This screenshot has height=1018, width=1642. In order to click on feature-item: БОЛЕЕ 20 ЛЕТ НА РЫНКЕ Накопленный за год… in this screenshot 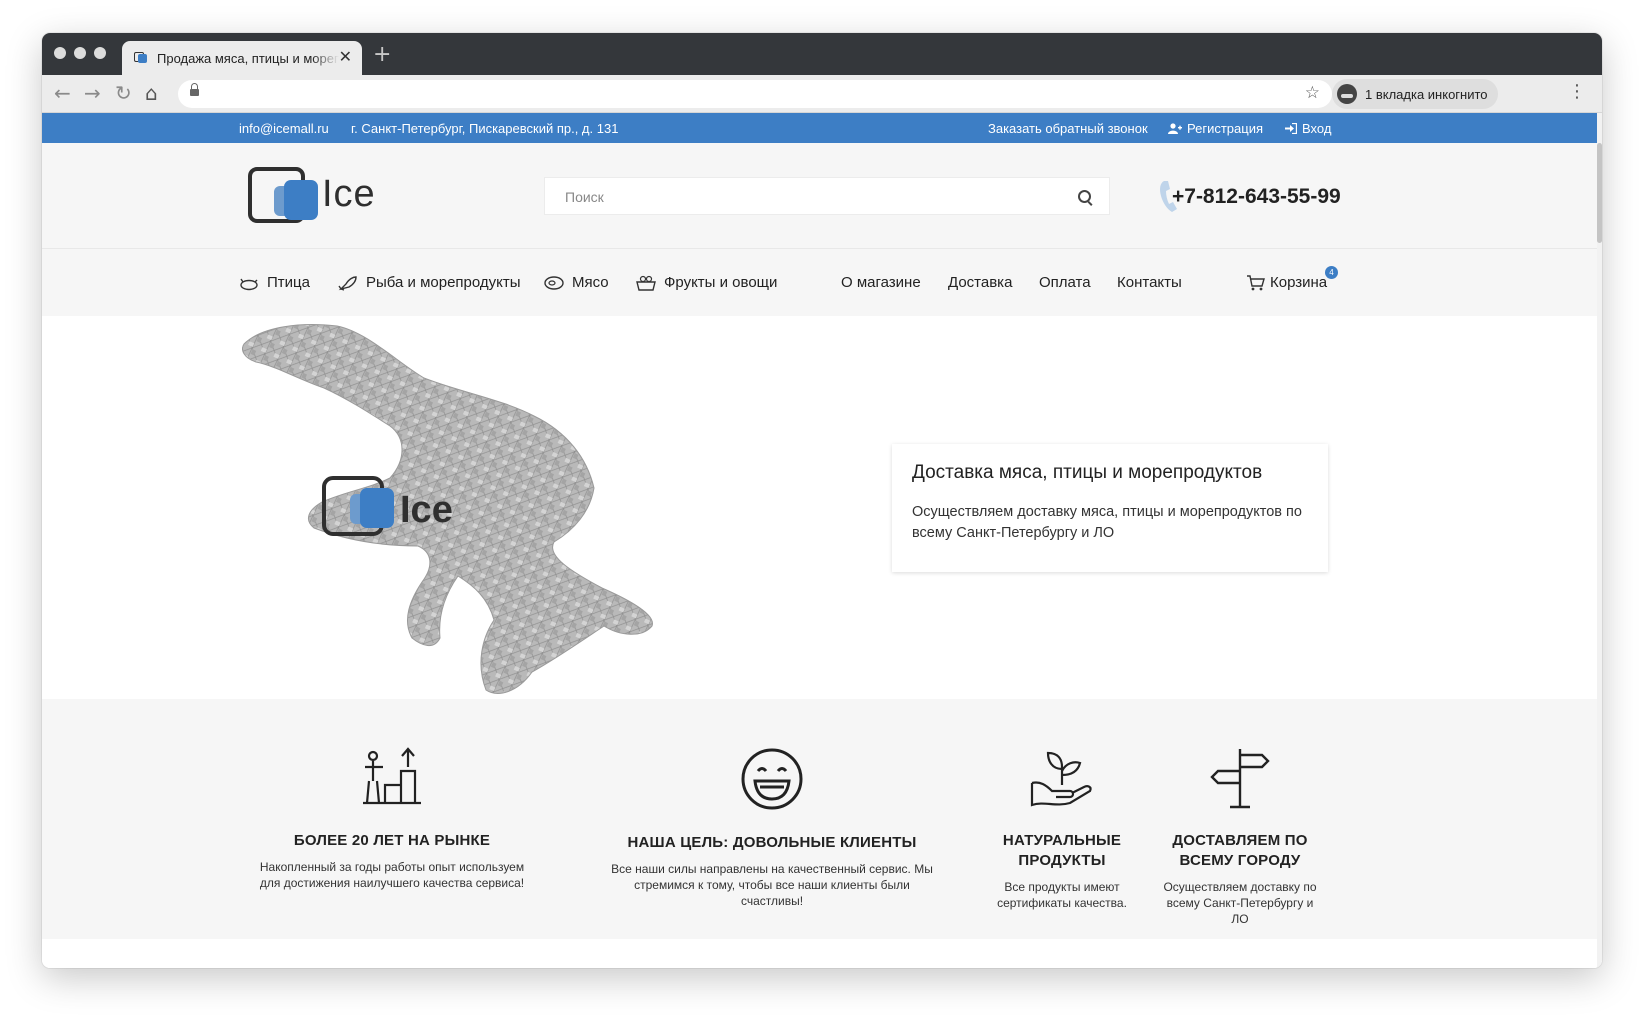, I will do `click(392, 819)`.